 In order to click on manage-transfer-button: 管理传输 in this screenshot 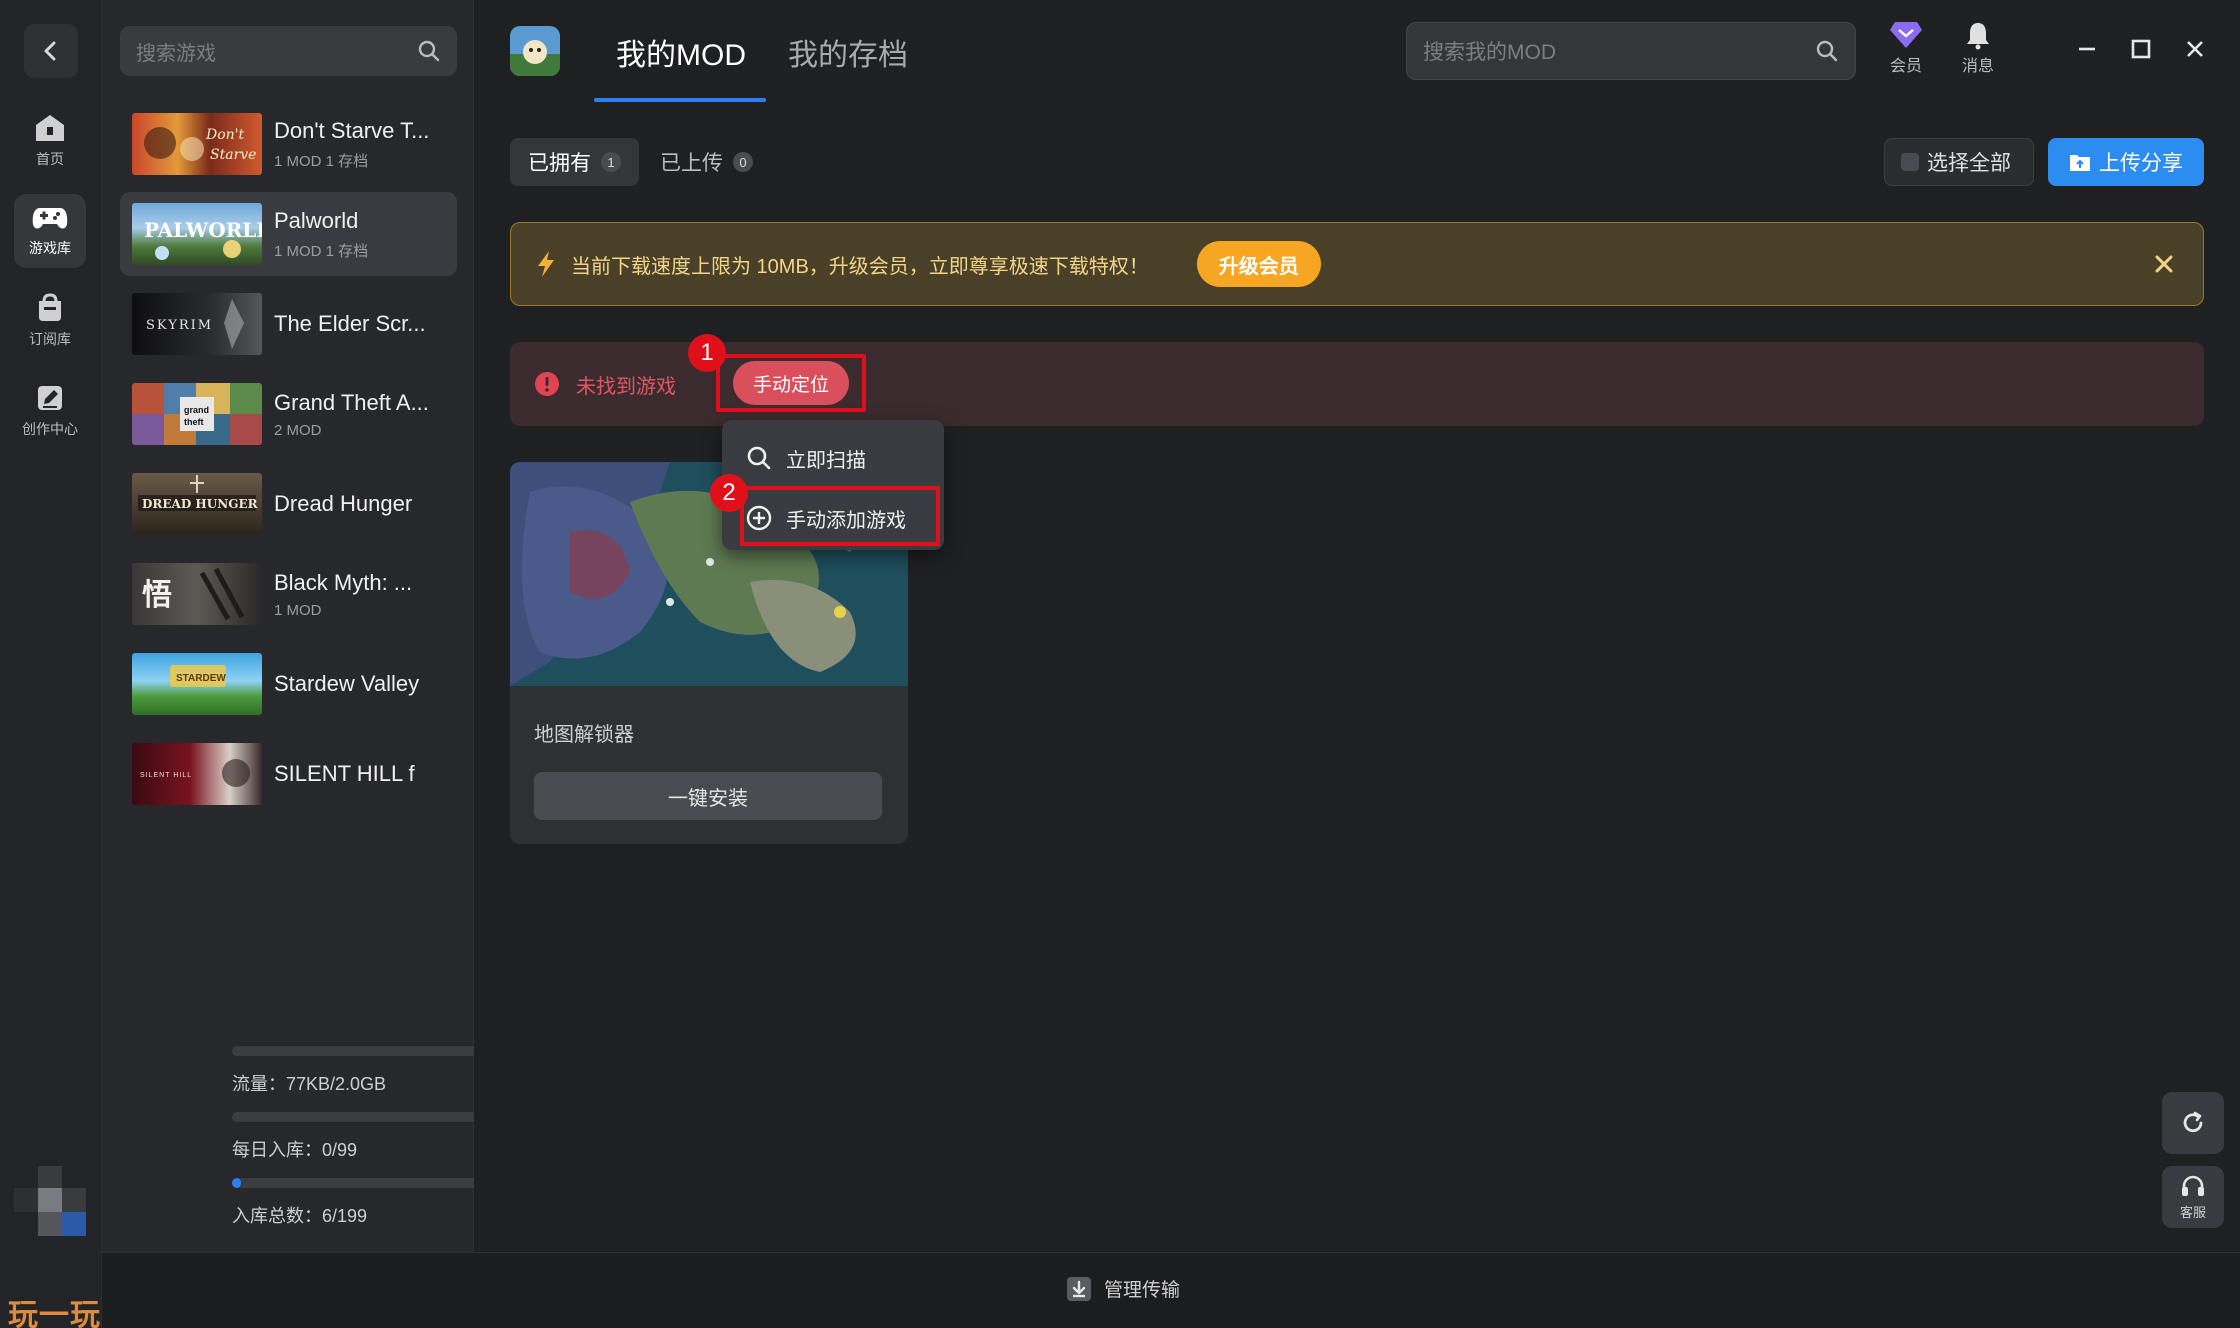, I will do `click(1123, 1288)`.